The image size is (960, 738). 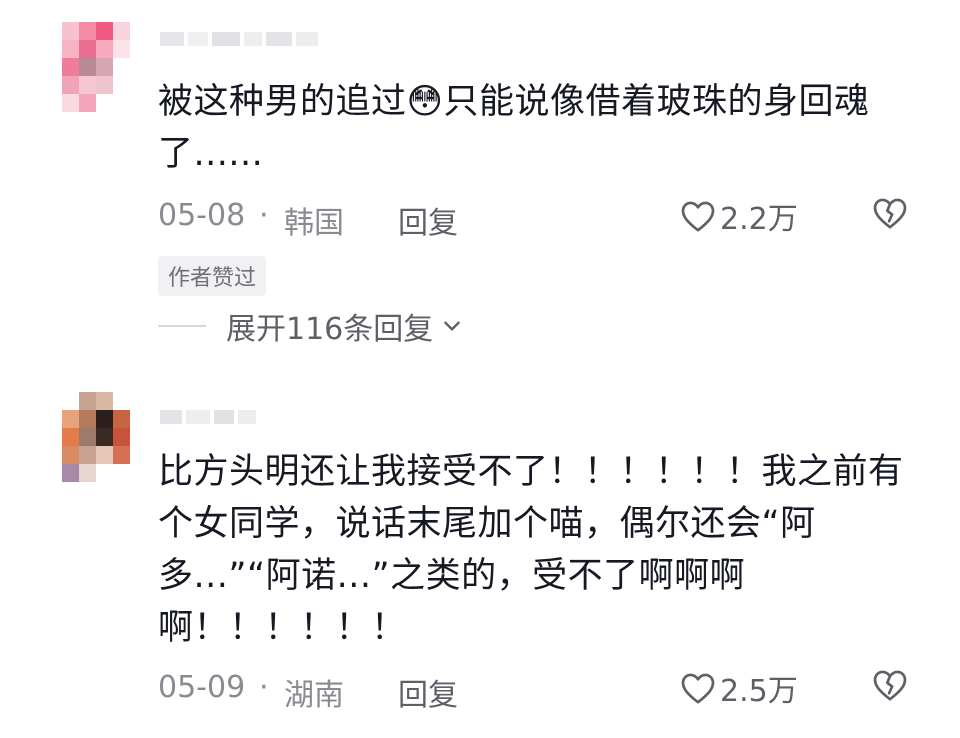 What do you see at coordinates (543, 690) in the screenshot?
I see `comment-meta: 05-09 · 湖南 回复 2.5万` at bounding box center [543, 690].